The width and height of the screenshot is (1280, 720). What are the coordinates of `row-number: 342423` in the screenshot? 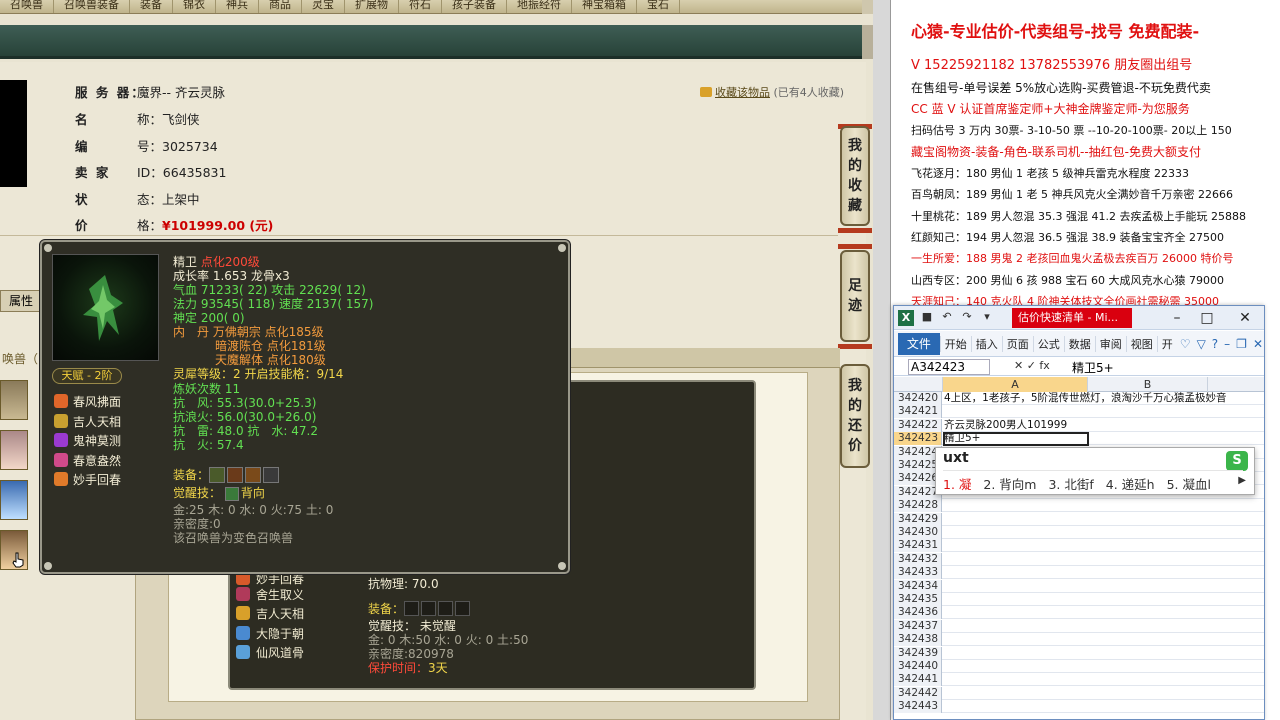 It's located at (918, 439).